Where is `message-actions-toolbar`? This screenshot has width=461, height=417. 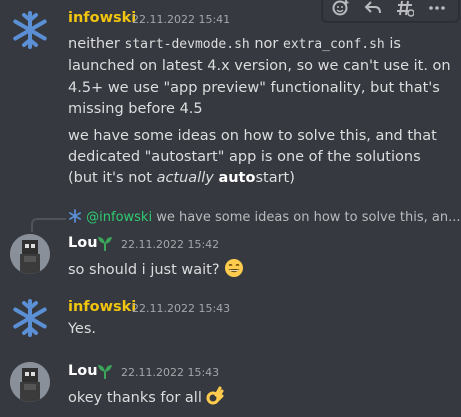
message-actions-toolbar is located at coordinates (390, 11).